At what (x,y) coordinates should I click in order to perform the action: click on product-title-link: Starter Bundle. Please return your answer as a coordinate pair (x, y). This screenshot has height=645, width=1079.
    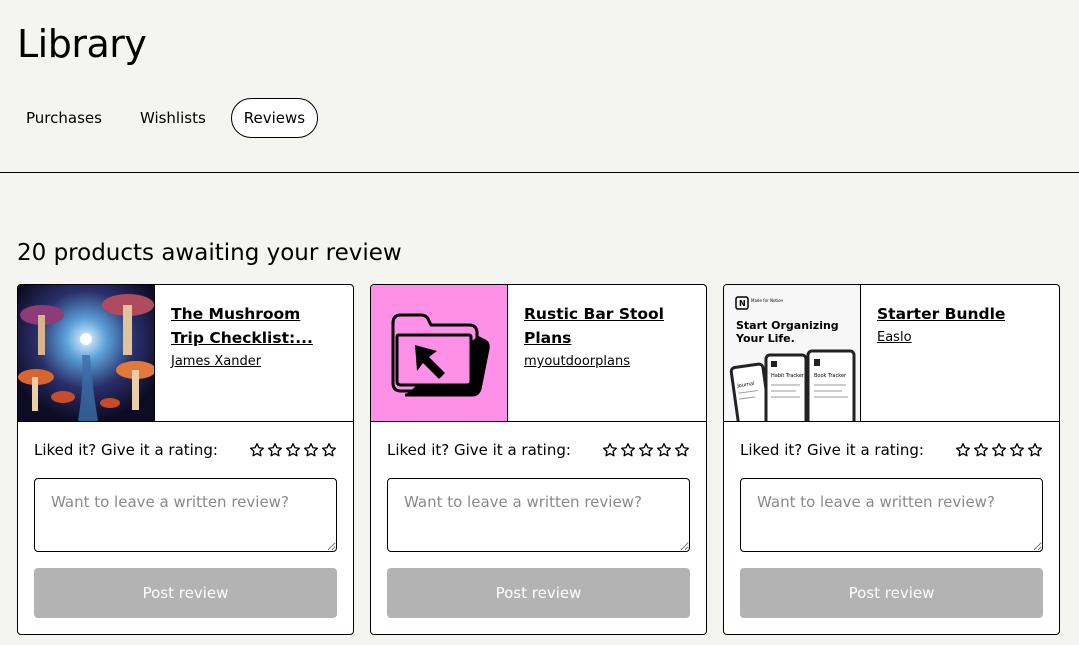
    Looking at the image, I should click on (941, 314).